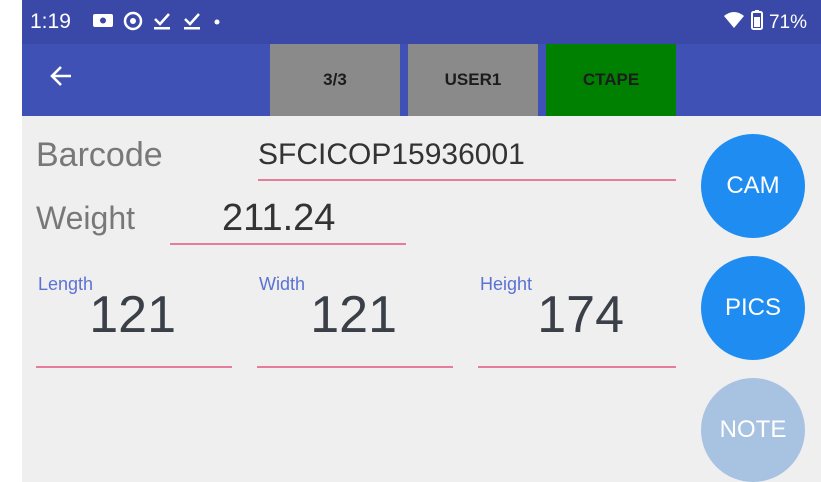 This screenshot has height=482, width=821. Describe the element at coordinates (327, 315) in the screenshot. I see `width-field: 121` at that location.